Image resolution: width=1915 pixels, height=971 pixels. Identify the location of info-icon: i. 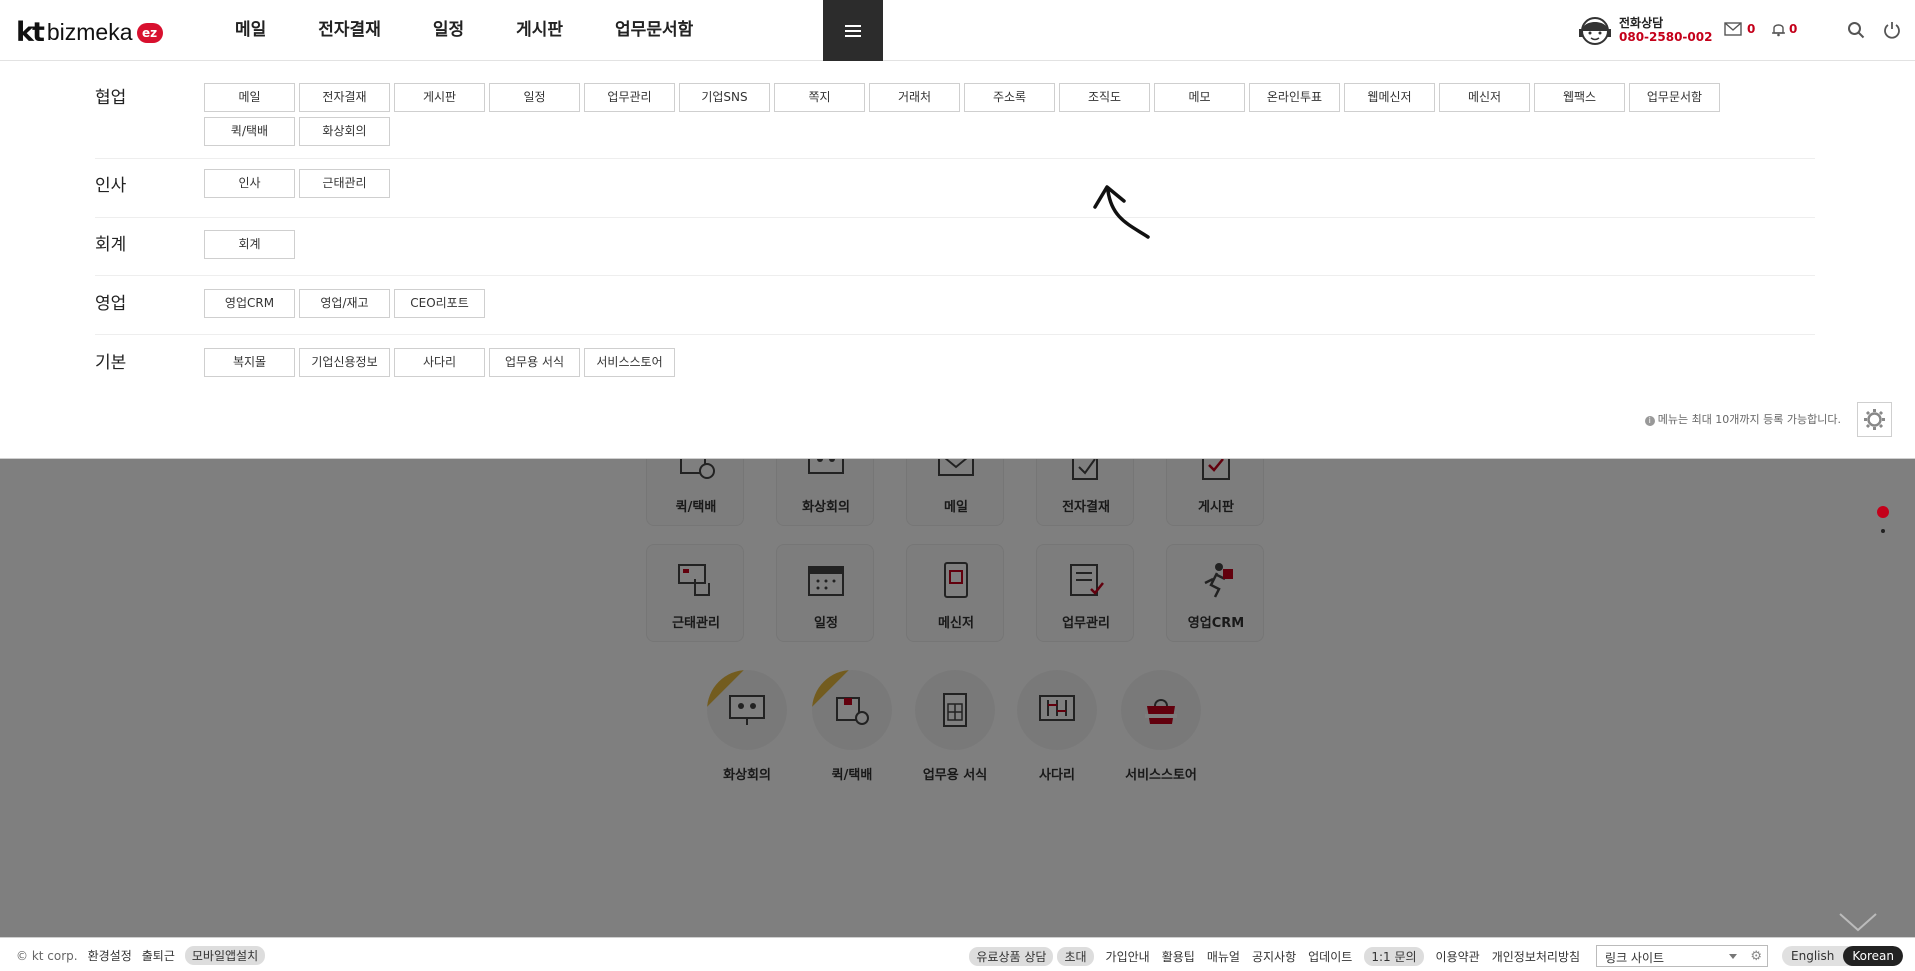
(1649, 421).